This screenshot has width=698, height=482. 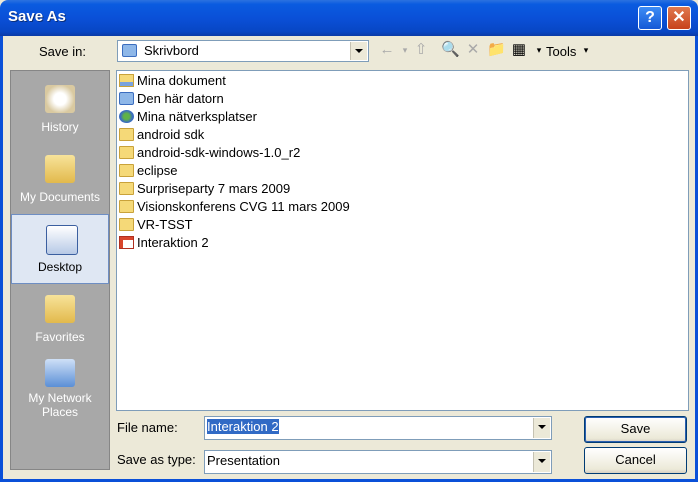 I want to click on place-favorites: Favorites, so click(x=60, y=320).